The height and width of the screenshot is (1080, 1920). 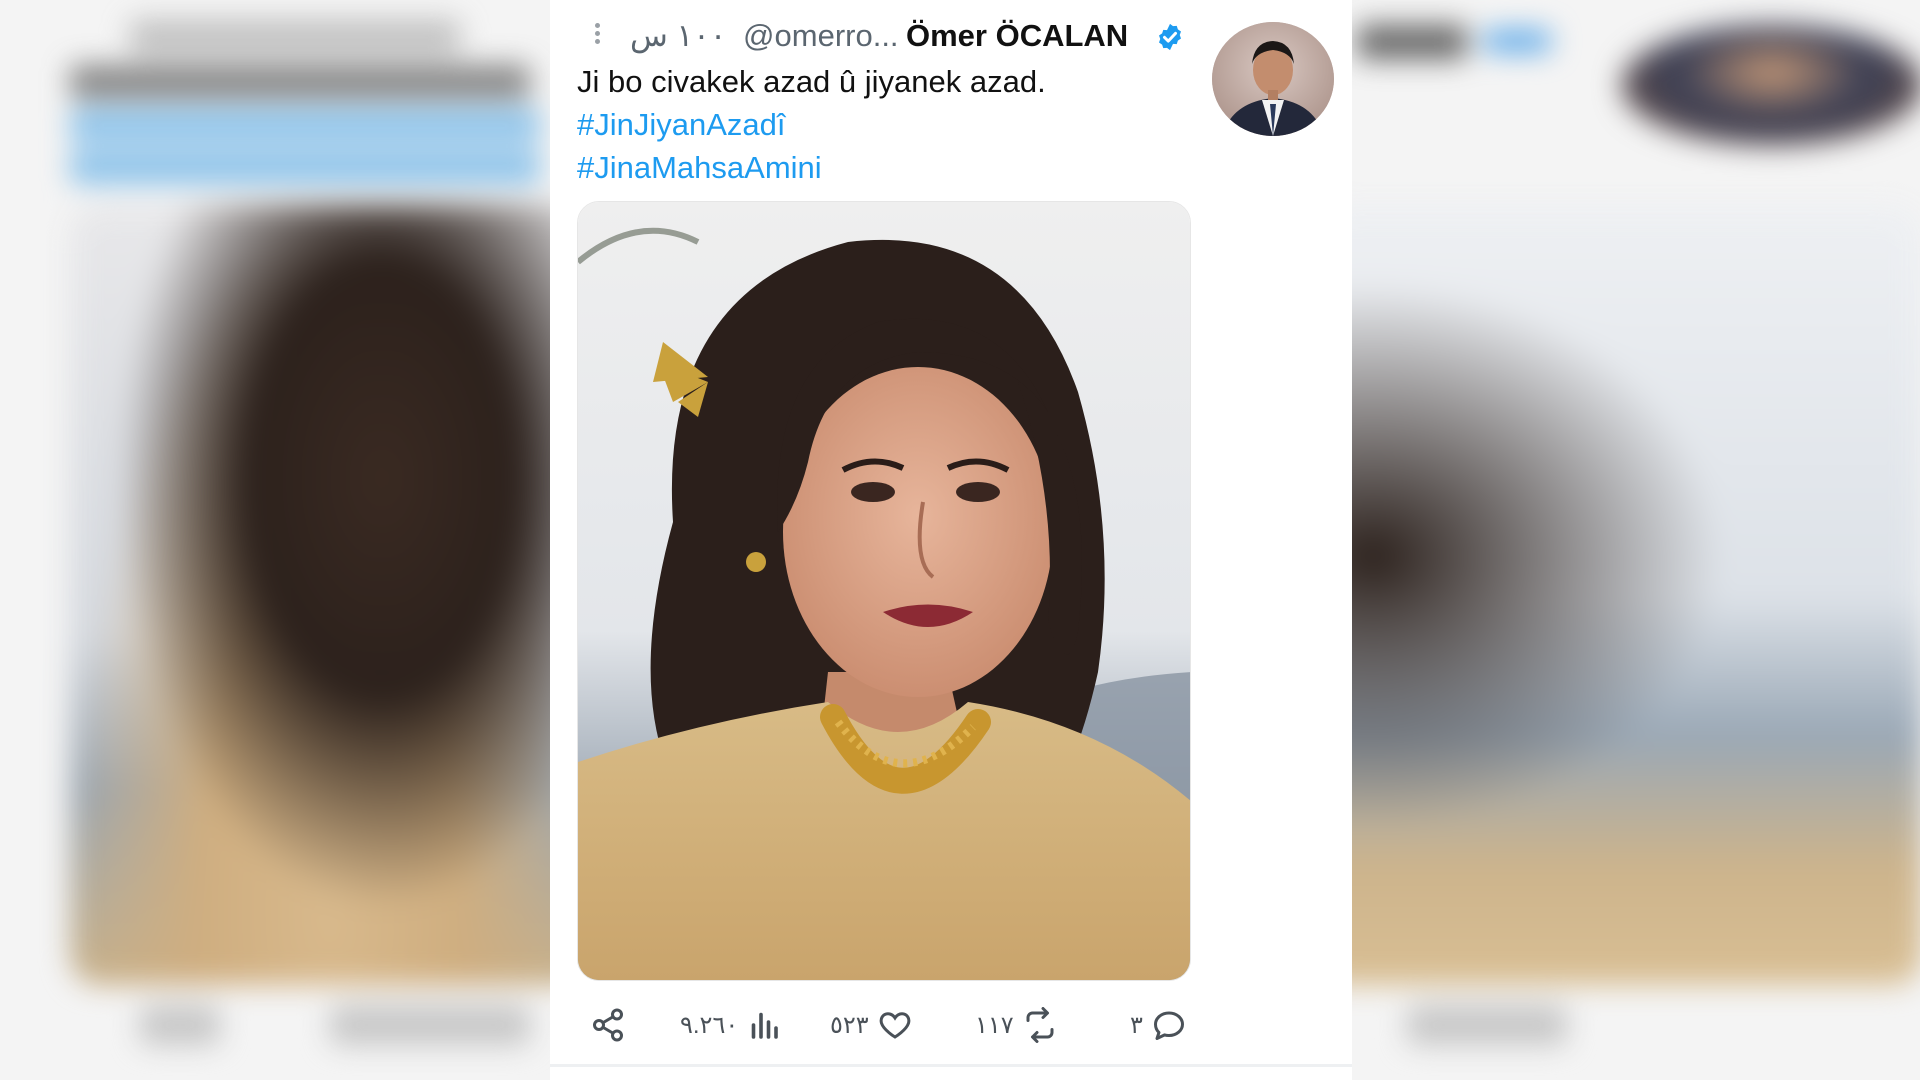 I want to click on tweet-actions: ٩.٢٦٠ ٥٢٣ ١١٧ ٣, so click(x=951, y=1025).